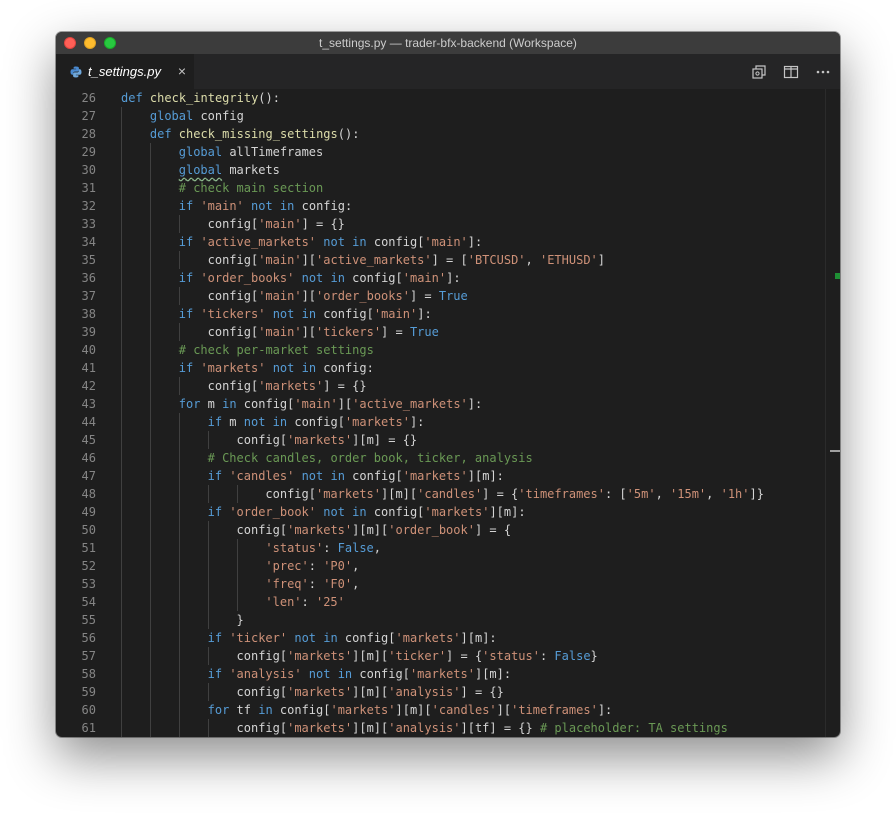  I want to click on code-line: 41 if 'markets' not in config:, so click(448, 368).